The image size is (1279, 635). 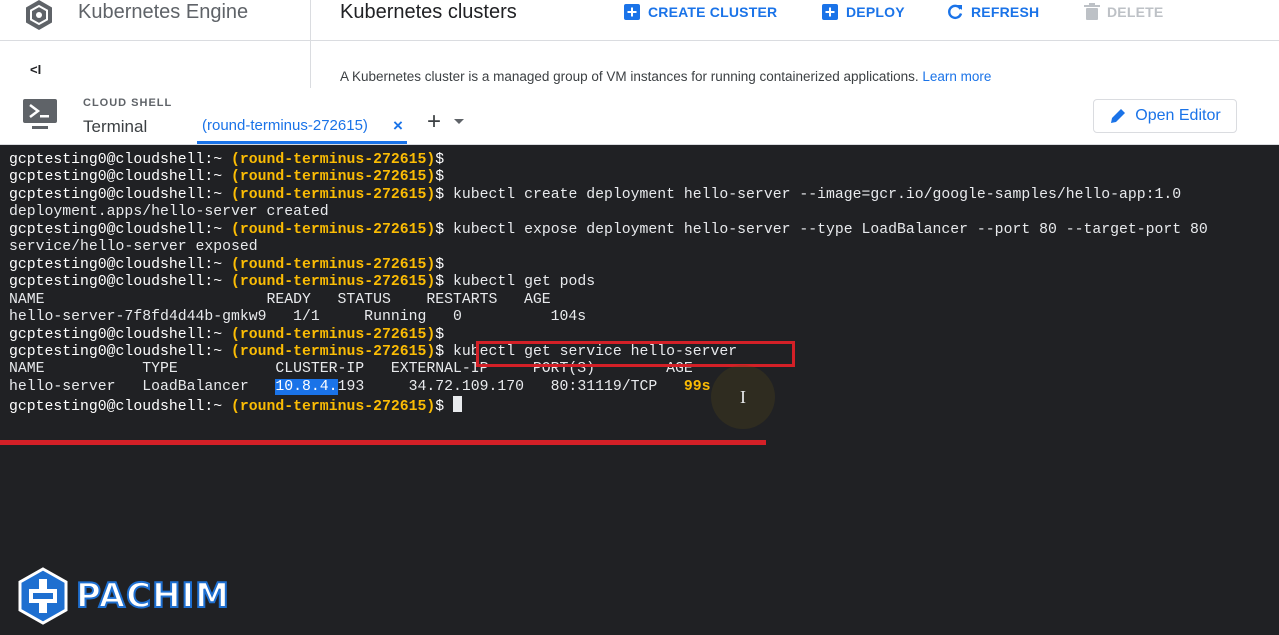 I want to click on create-cluster-button: CREATE CLUSTER, so click(x=700, y=12).